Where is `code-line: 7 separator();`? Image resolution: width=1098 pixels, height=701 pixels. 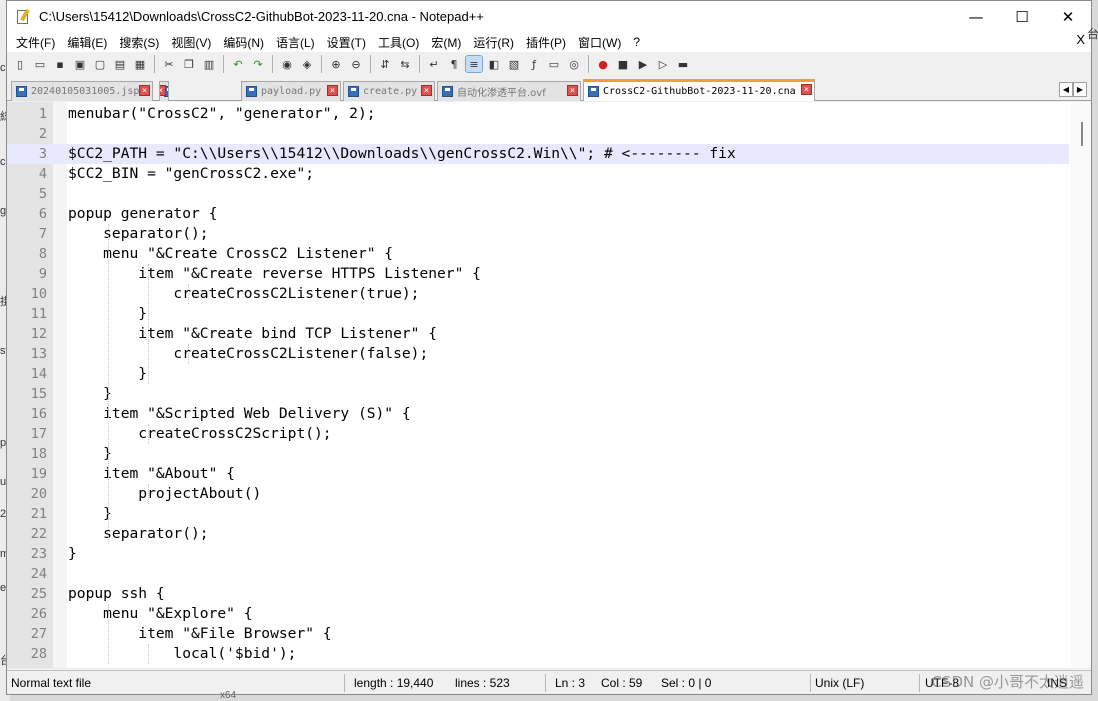 code-line: 7 separator(); is located at coordinates (538, 234).